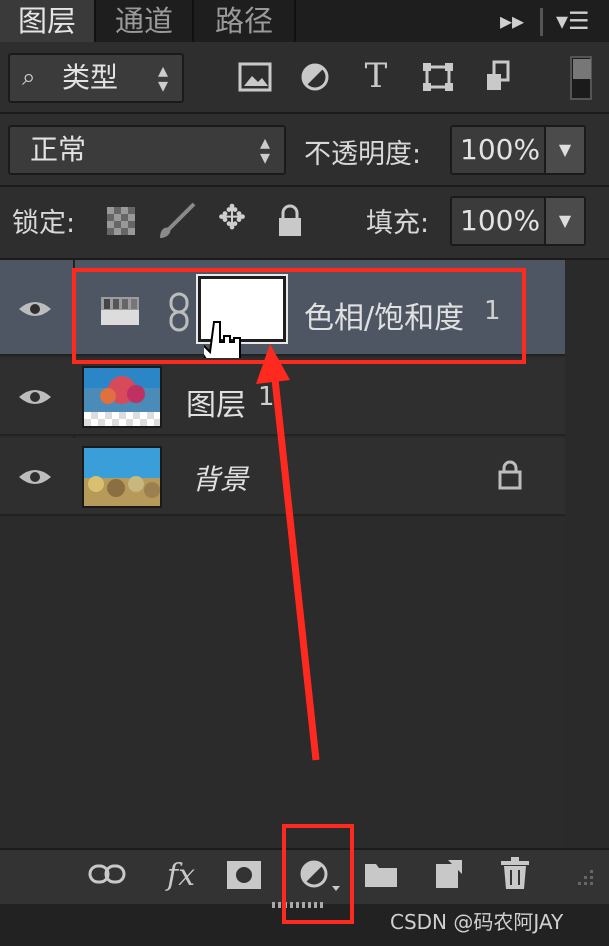 The height and width of the screenshot is (946, 609). I want to click on fill-input: 100% ▼, so click(518, 221).